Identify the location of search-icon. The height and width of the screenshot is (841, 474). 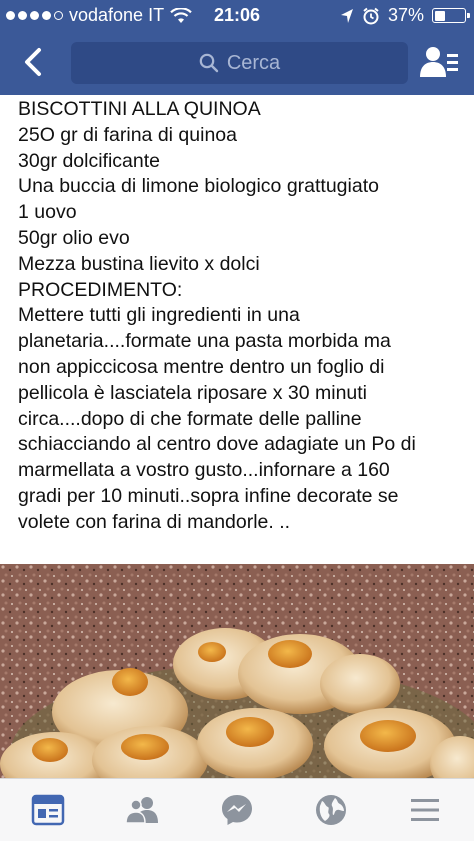
(209, 63).